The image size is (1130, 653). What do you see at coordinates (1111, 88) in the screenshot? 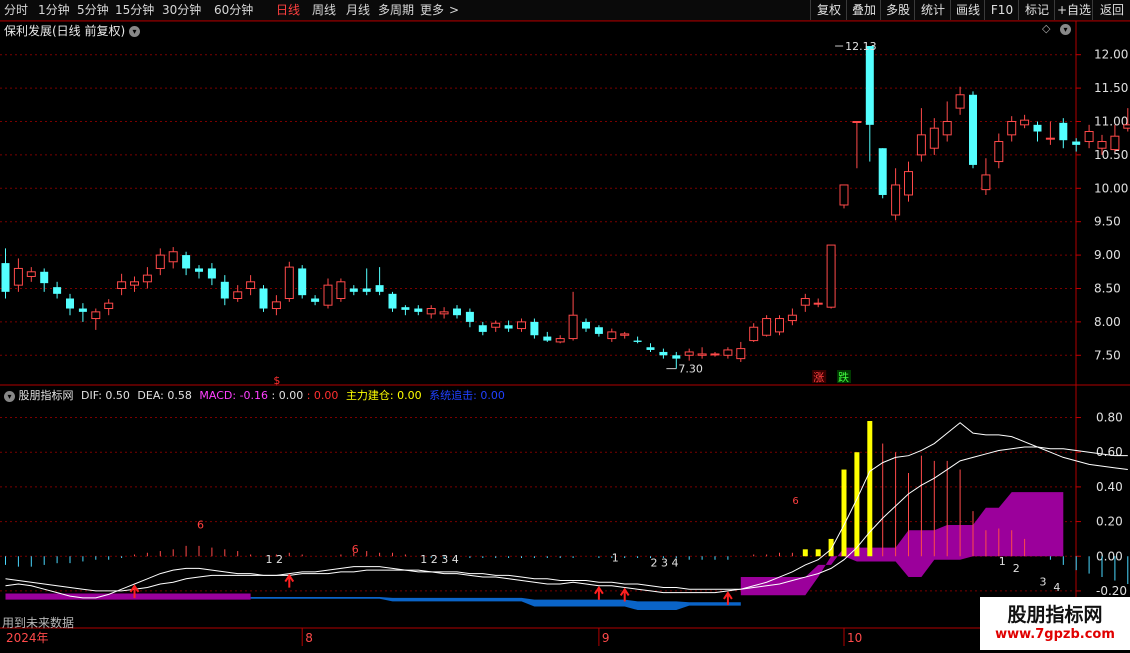
I see `price-tick-label: 11.50` at bounding box center [1111, 88].